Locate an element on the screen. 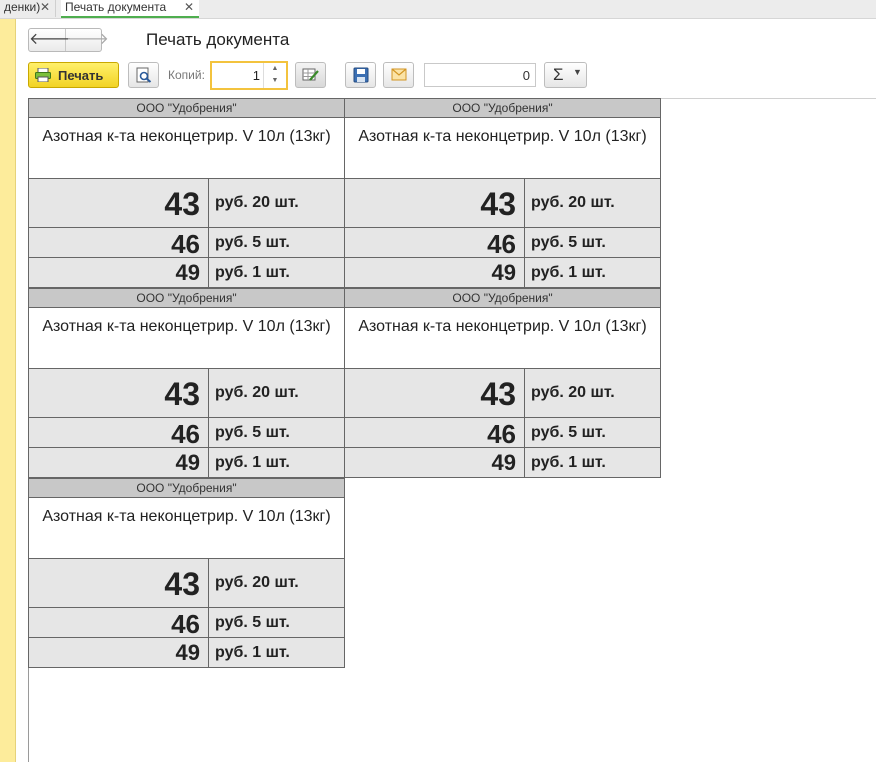  navigation-buttons: 🡐 🡒 is located at coordinates (68, 40).